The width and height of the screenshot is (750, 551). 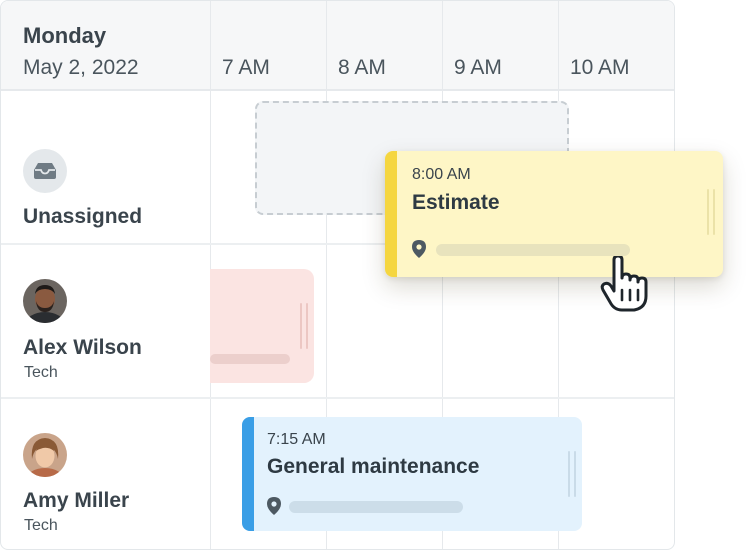 What do you see at coordinates (626, 283) in the screenshot?
I see `hand-pointer-icon` at bounding box center [626, 283].